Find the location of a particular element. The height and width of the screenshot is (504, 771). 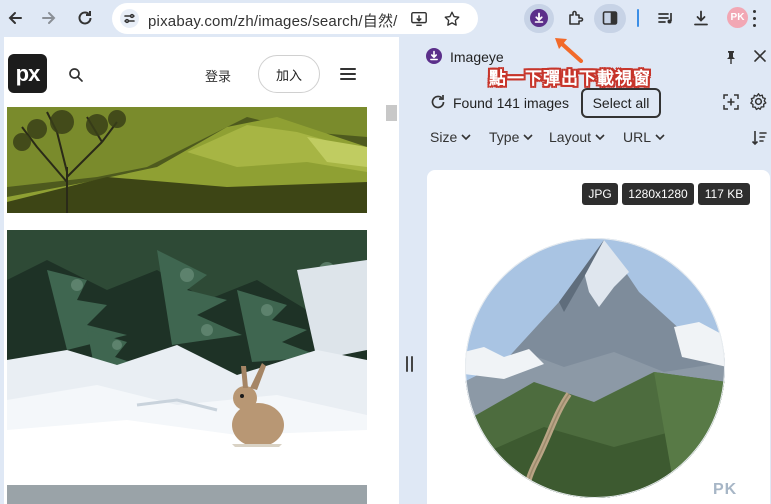

filter-url-label: URL is located at coordinates (637, 137).